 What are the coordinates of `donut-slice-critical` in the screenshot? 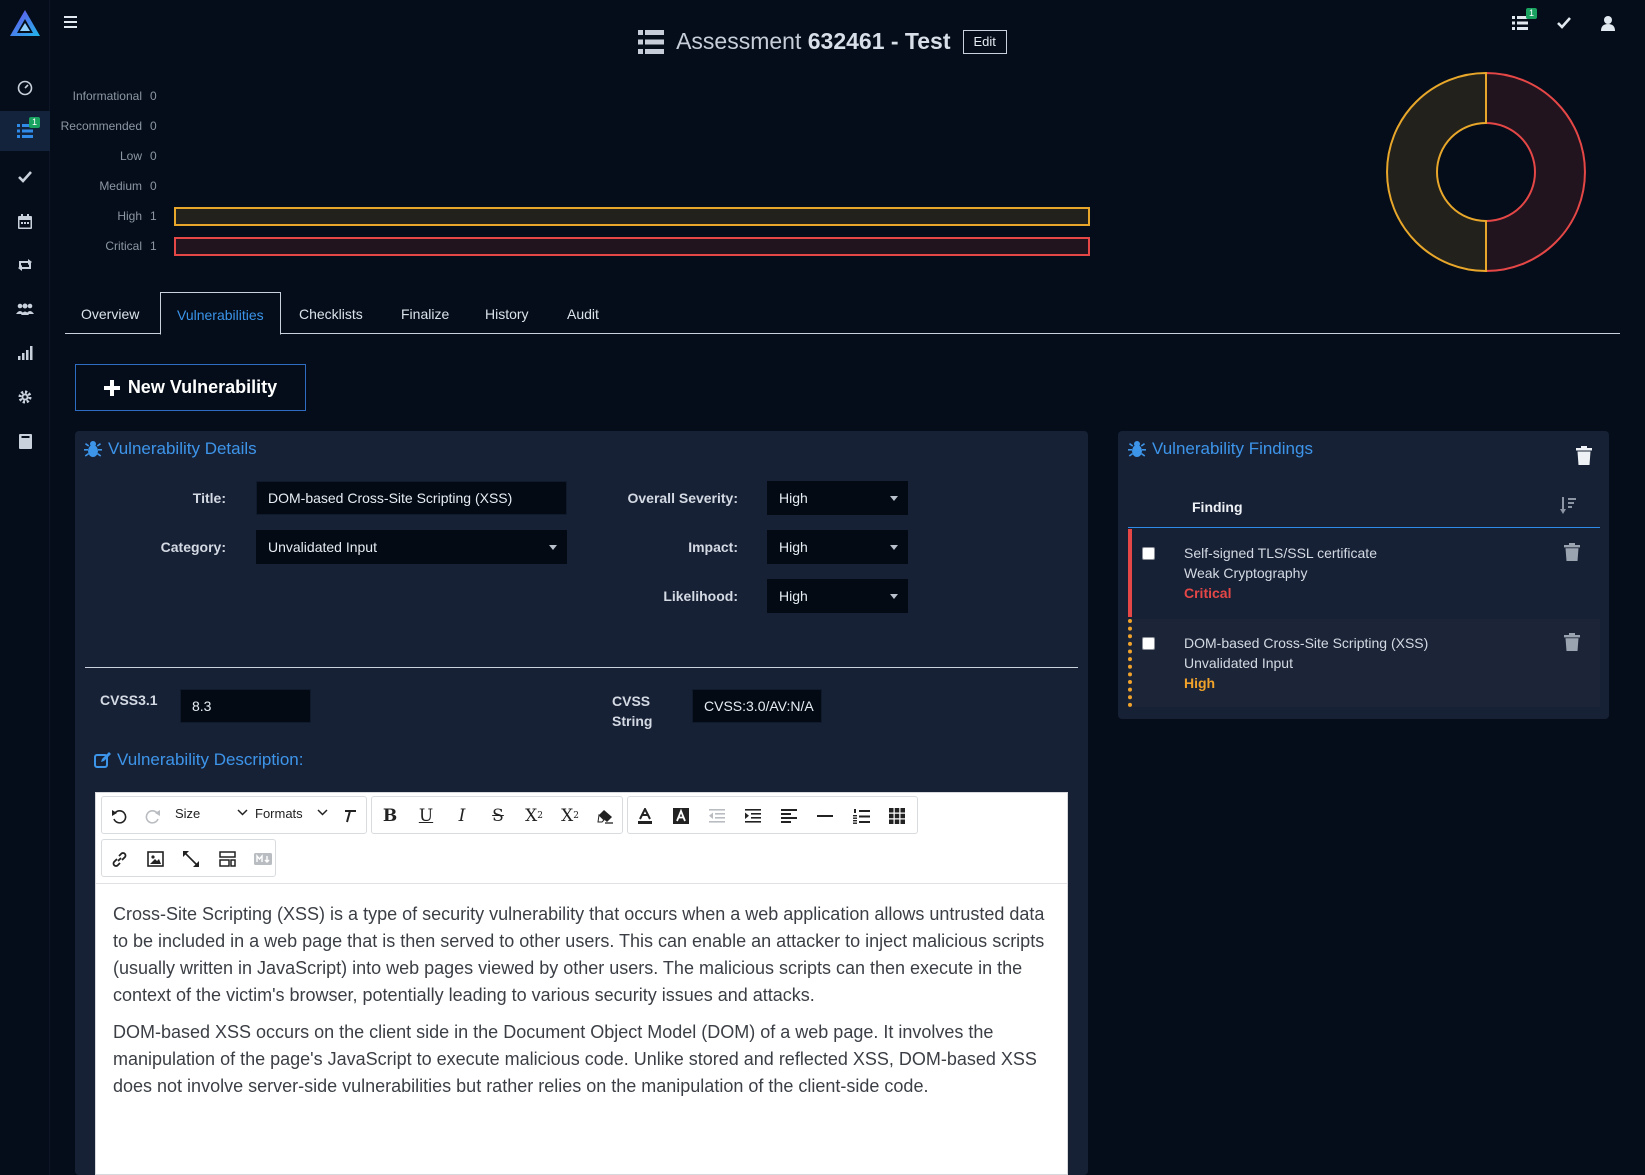 It's located at (1535, 172).